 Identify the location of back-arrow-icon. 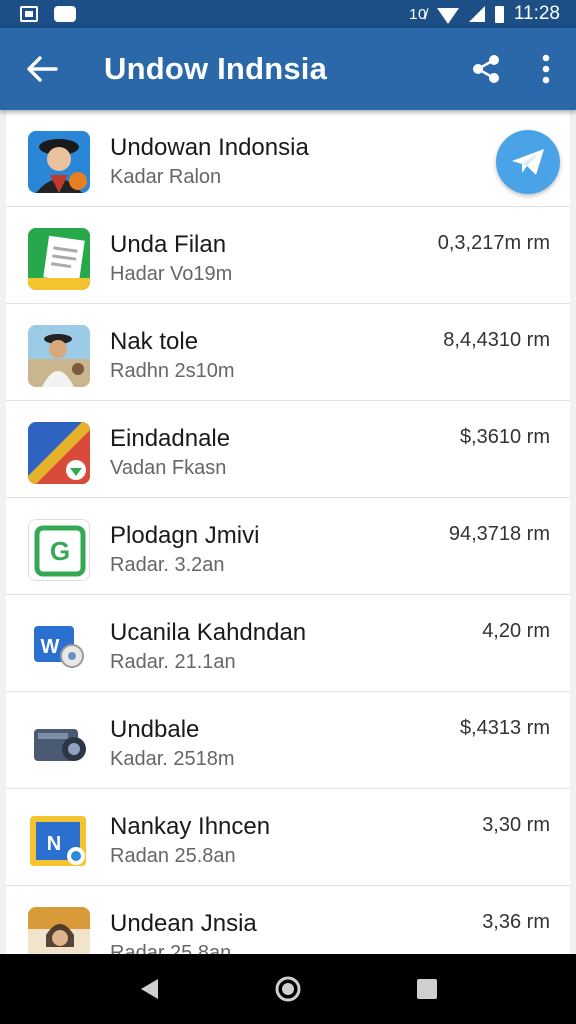
(42, 69).